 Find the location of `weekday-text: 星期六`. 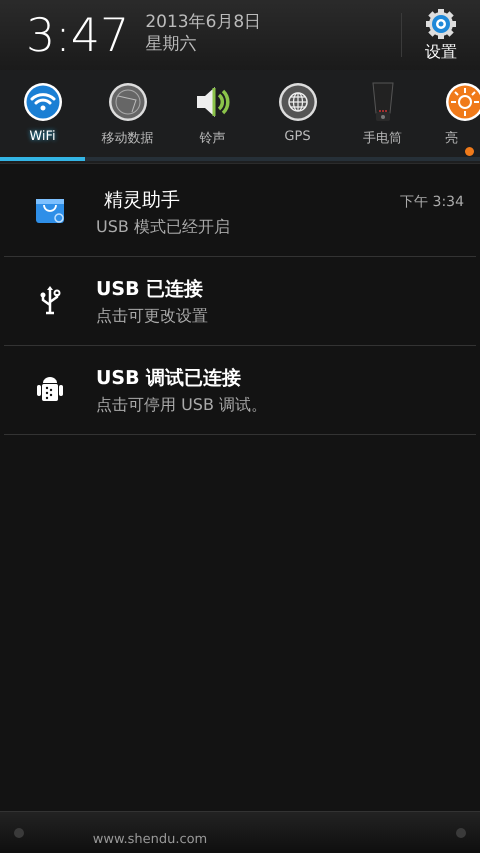

weekday-text: 星期六 is located at coordinates (171, 44).